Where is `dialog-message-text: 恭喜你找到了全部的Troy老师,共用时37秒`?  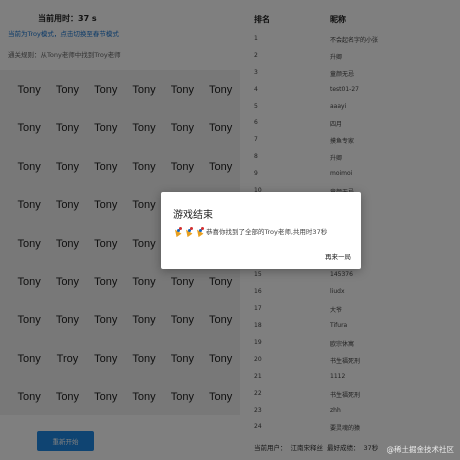
dialog-message-text: 恭喜你找到了全部的Troy老师,共用时37秒 is located at coordinates (267, 232).